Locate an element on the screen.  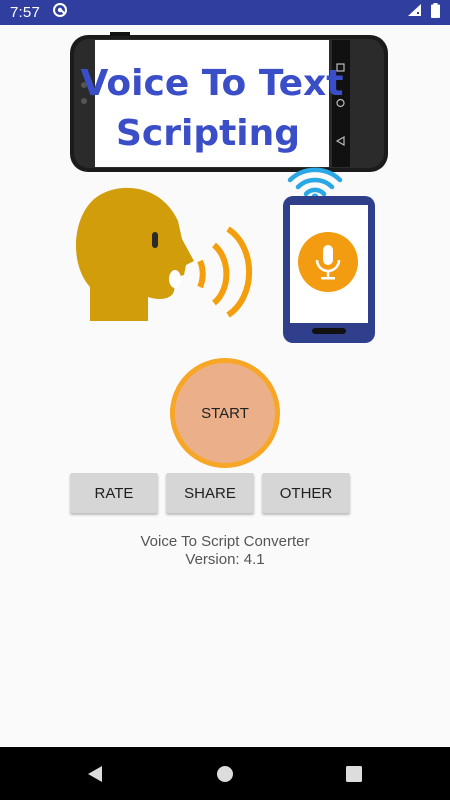
rate-button-label: RATE is located at coordinates (114, 493).